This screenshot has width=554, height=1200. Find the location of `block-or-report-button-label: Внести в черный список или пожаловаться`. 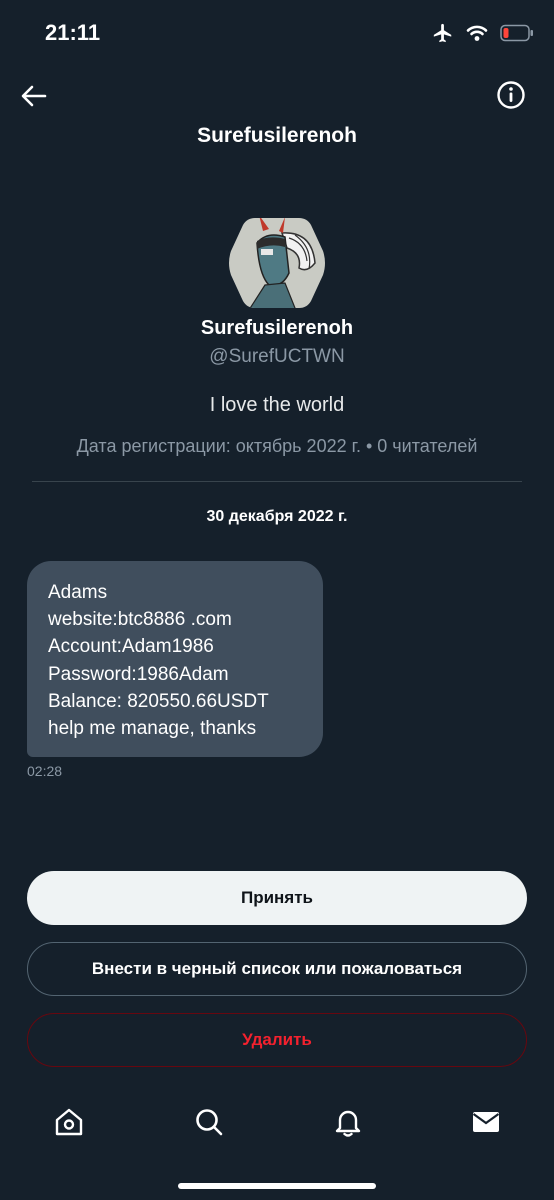

block-or-report-button-label: Внести в черный список или пожаловаться is located at coordinates (277, 968).